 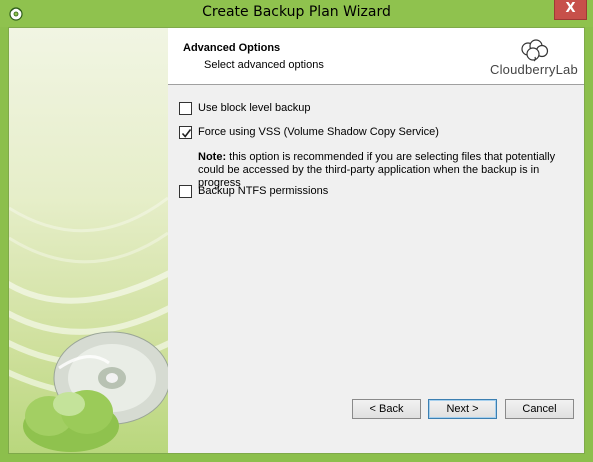 What do you see at coordinates (232, 48) in the screenshot?
I see `page-title: Advanced Options` at bounding box center [232, 48].